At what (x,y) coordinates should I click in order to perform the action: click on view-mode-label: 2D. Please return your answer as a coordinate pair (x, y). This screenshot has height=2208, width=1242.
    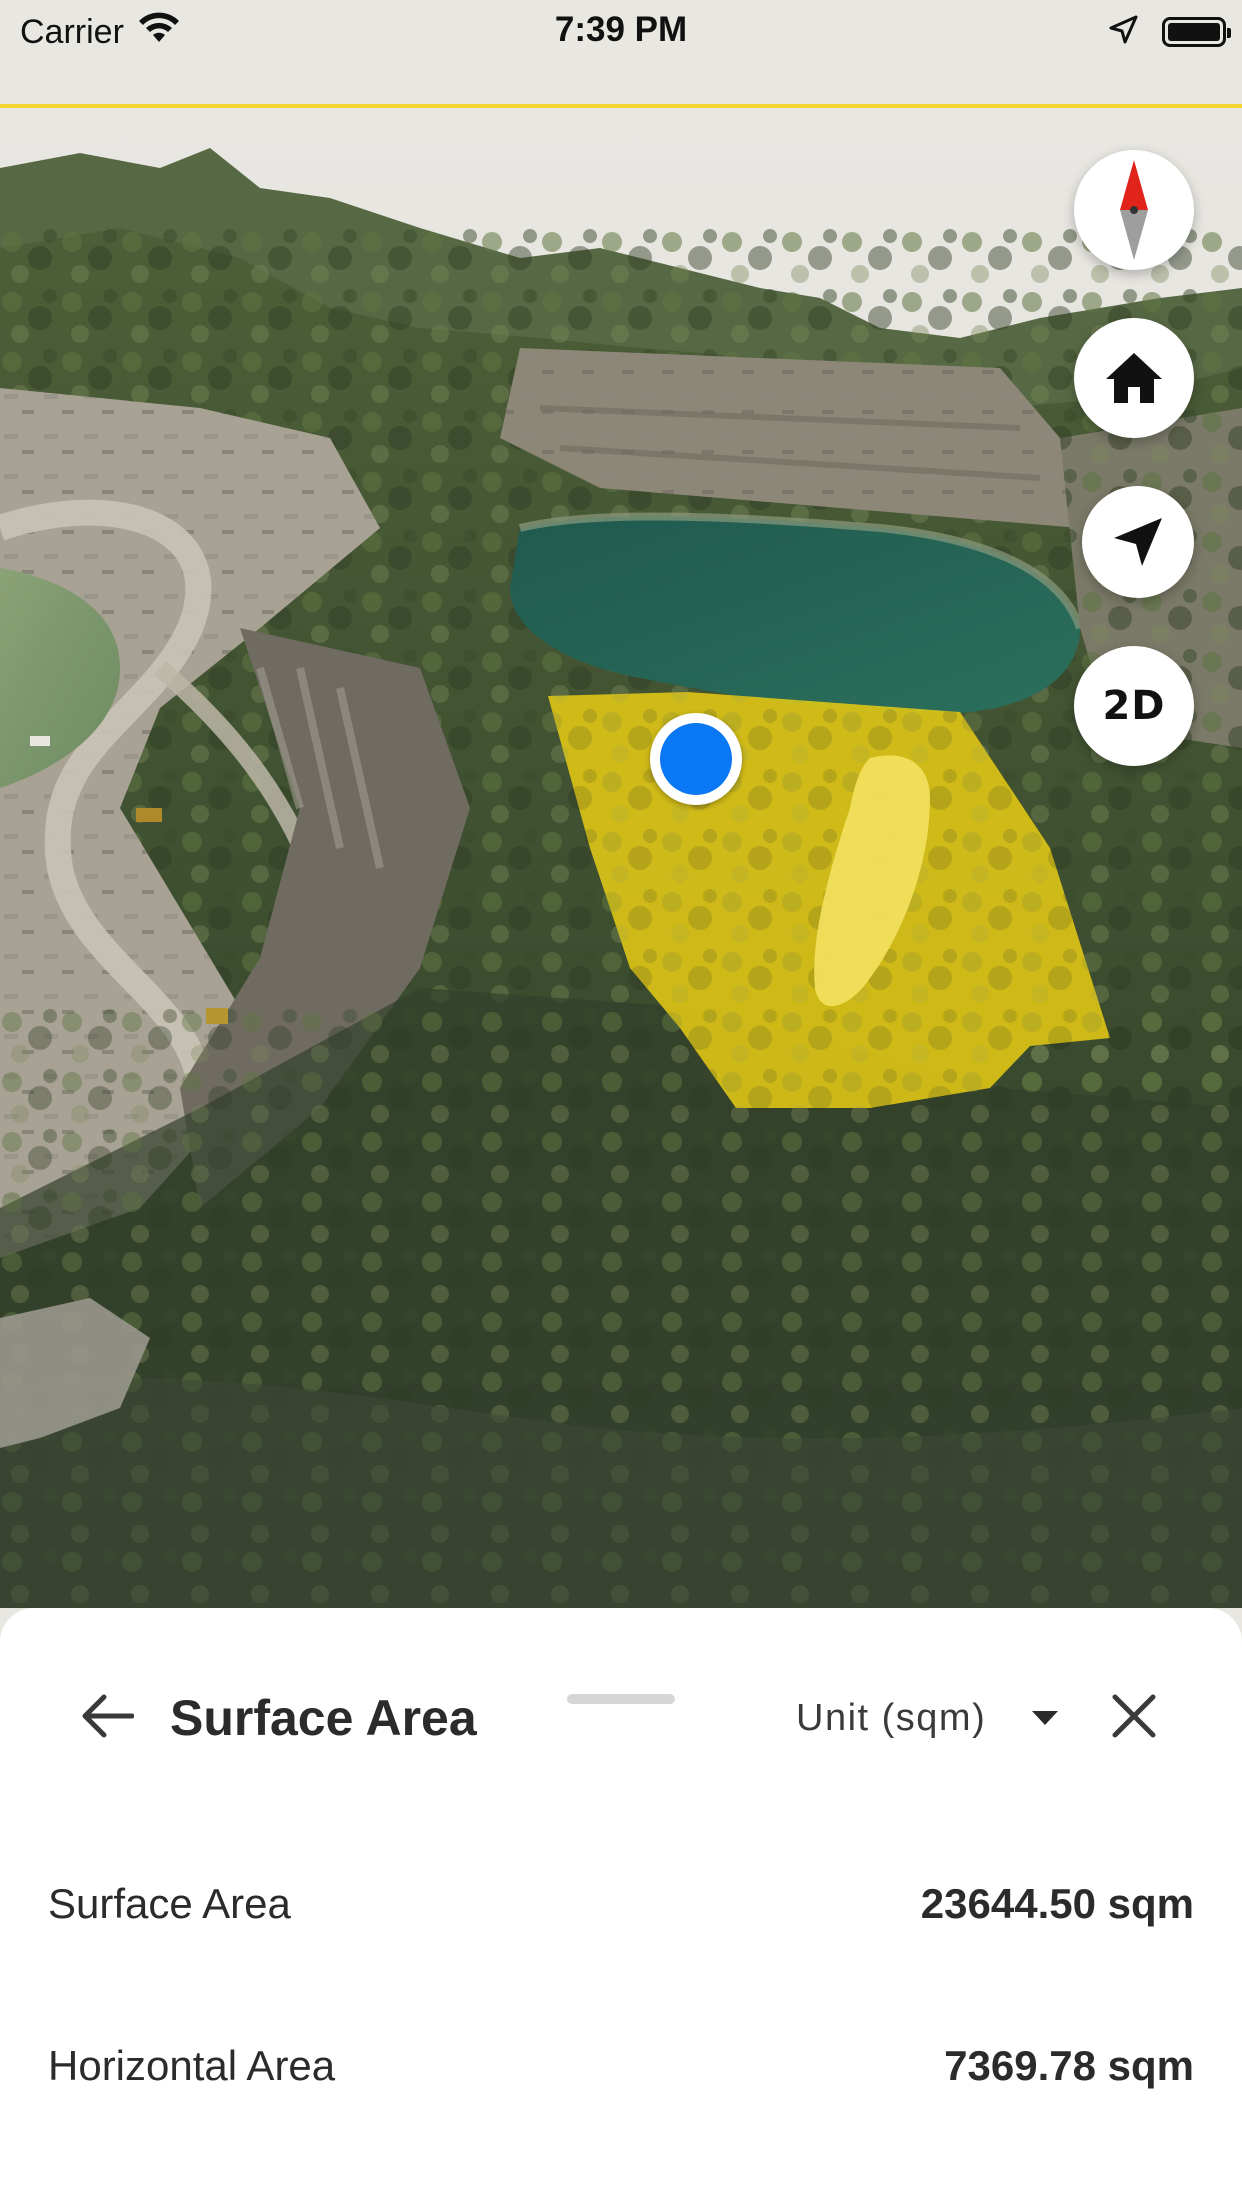
    Looking at the image, I should click on (1134, 706).